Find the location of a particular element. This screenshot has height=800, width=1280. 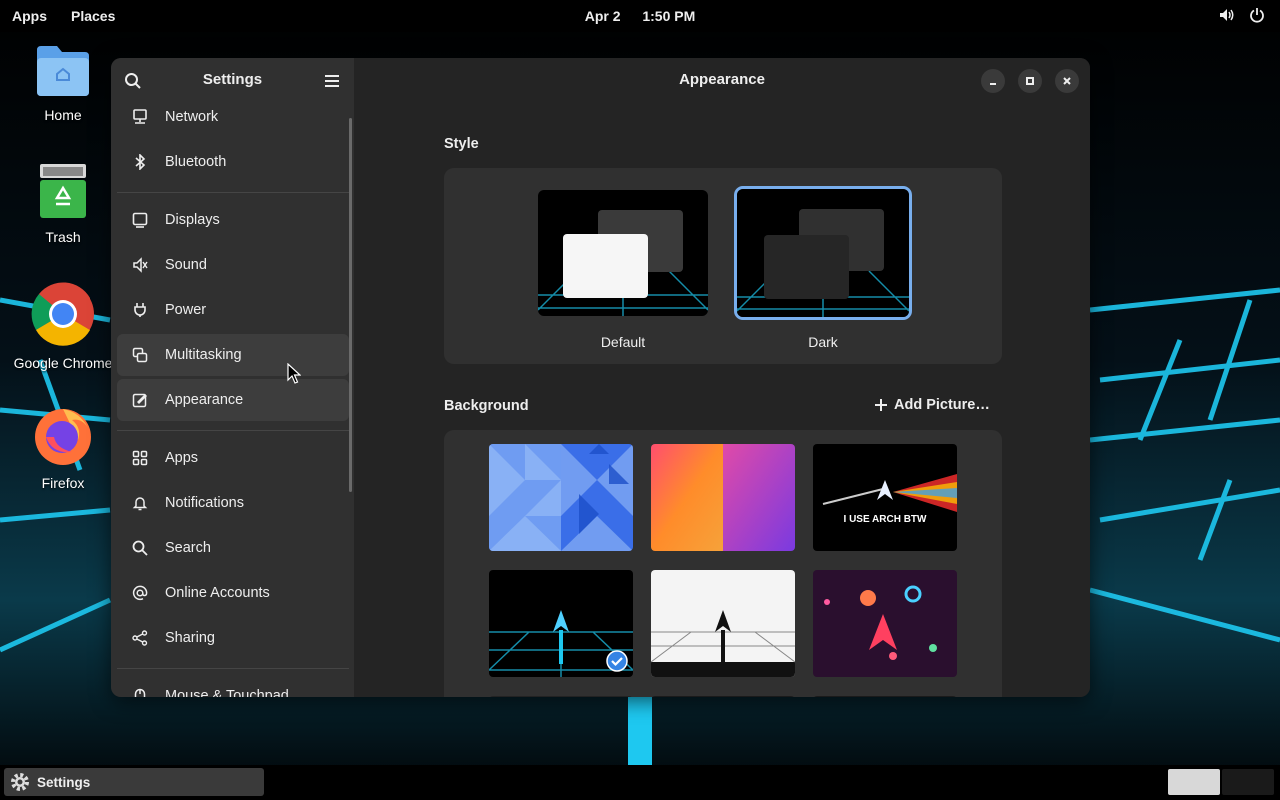

sidebar-item-label: Online Accounts is located at coordinates (217, 593).